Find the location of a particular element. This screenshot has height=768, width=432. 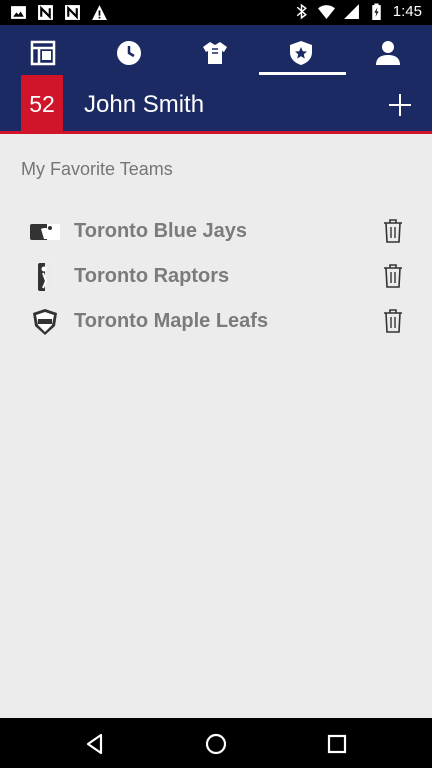

person-icon is located at coordinates (388, 53).